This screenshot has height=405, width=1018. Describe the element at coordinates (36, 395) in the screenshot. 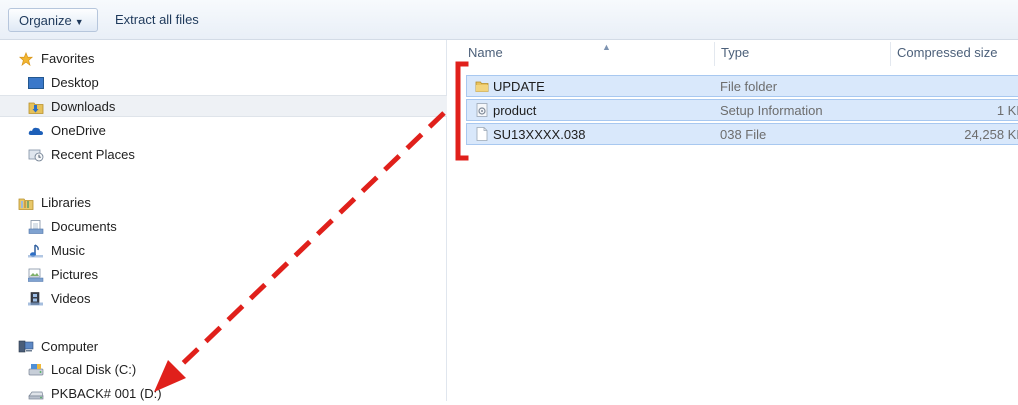

I see `removable-drive-icon` at that location.